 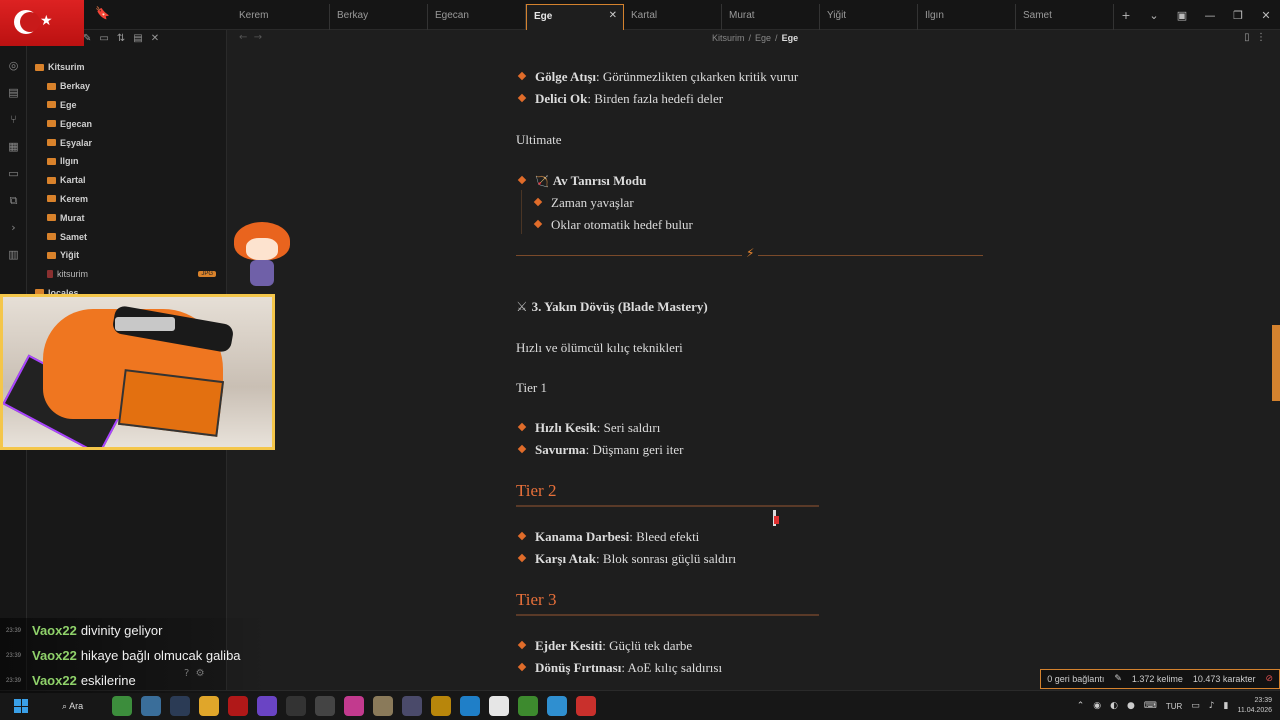 What do you see at coordinates (1081, 706) in the screenshot?
I see `chevron-up-icon: ⌃` at bounding box center [1081, 706].